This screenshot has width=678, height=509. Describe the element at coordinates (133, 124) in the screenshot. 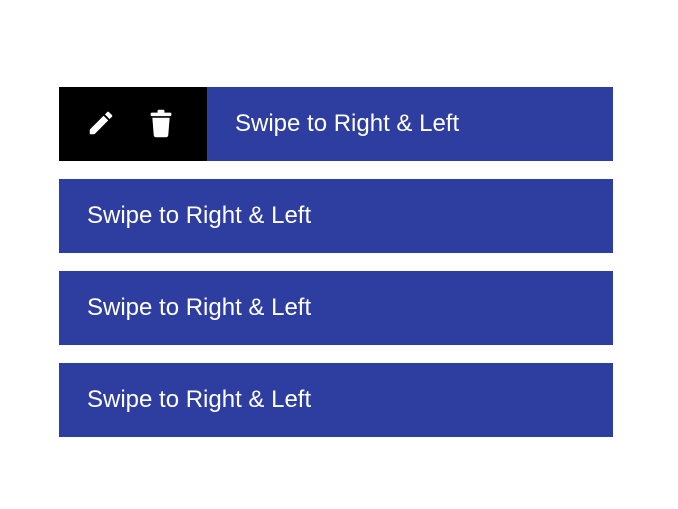

I see `swipe-actions` at that location.